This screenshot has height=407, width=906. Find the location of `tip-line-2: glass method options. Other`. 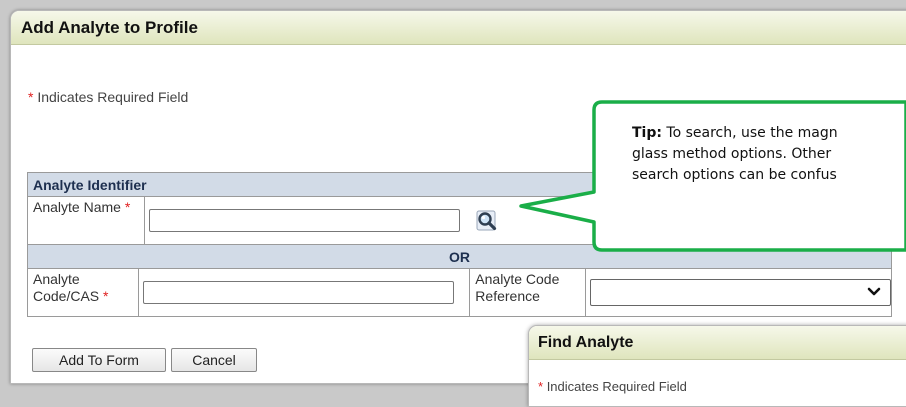

tip-line-2: glass method options. Other is located at coordinates (732, 154).